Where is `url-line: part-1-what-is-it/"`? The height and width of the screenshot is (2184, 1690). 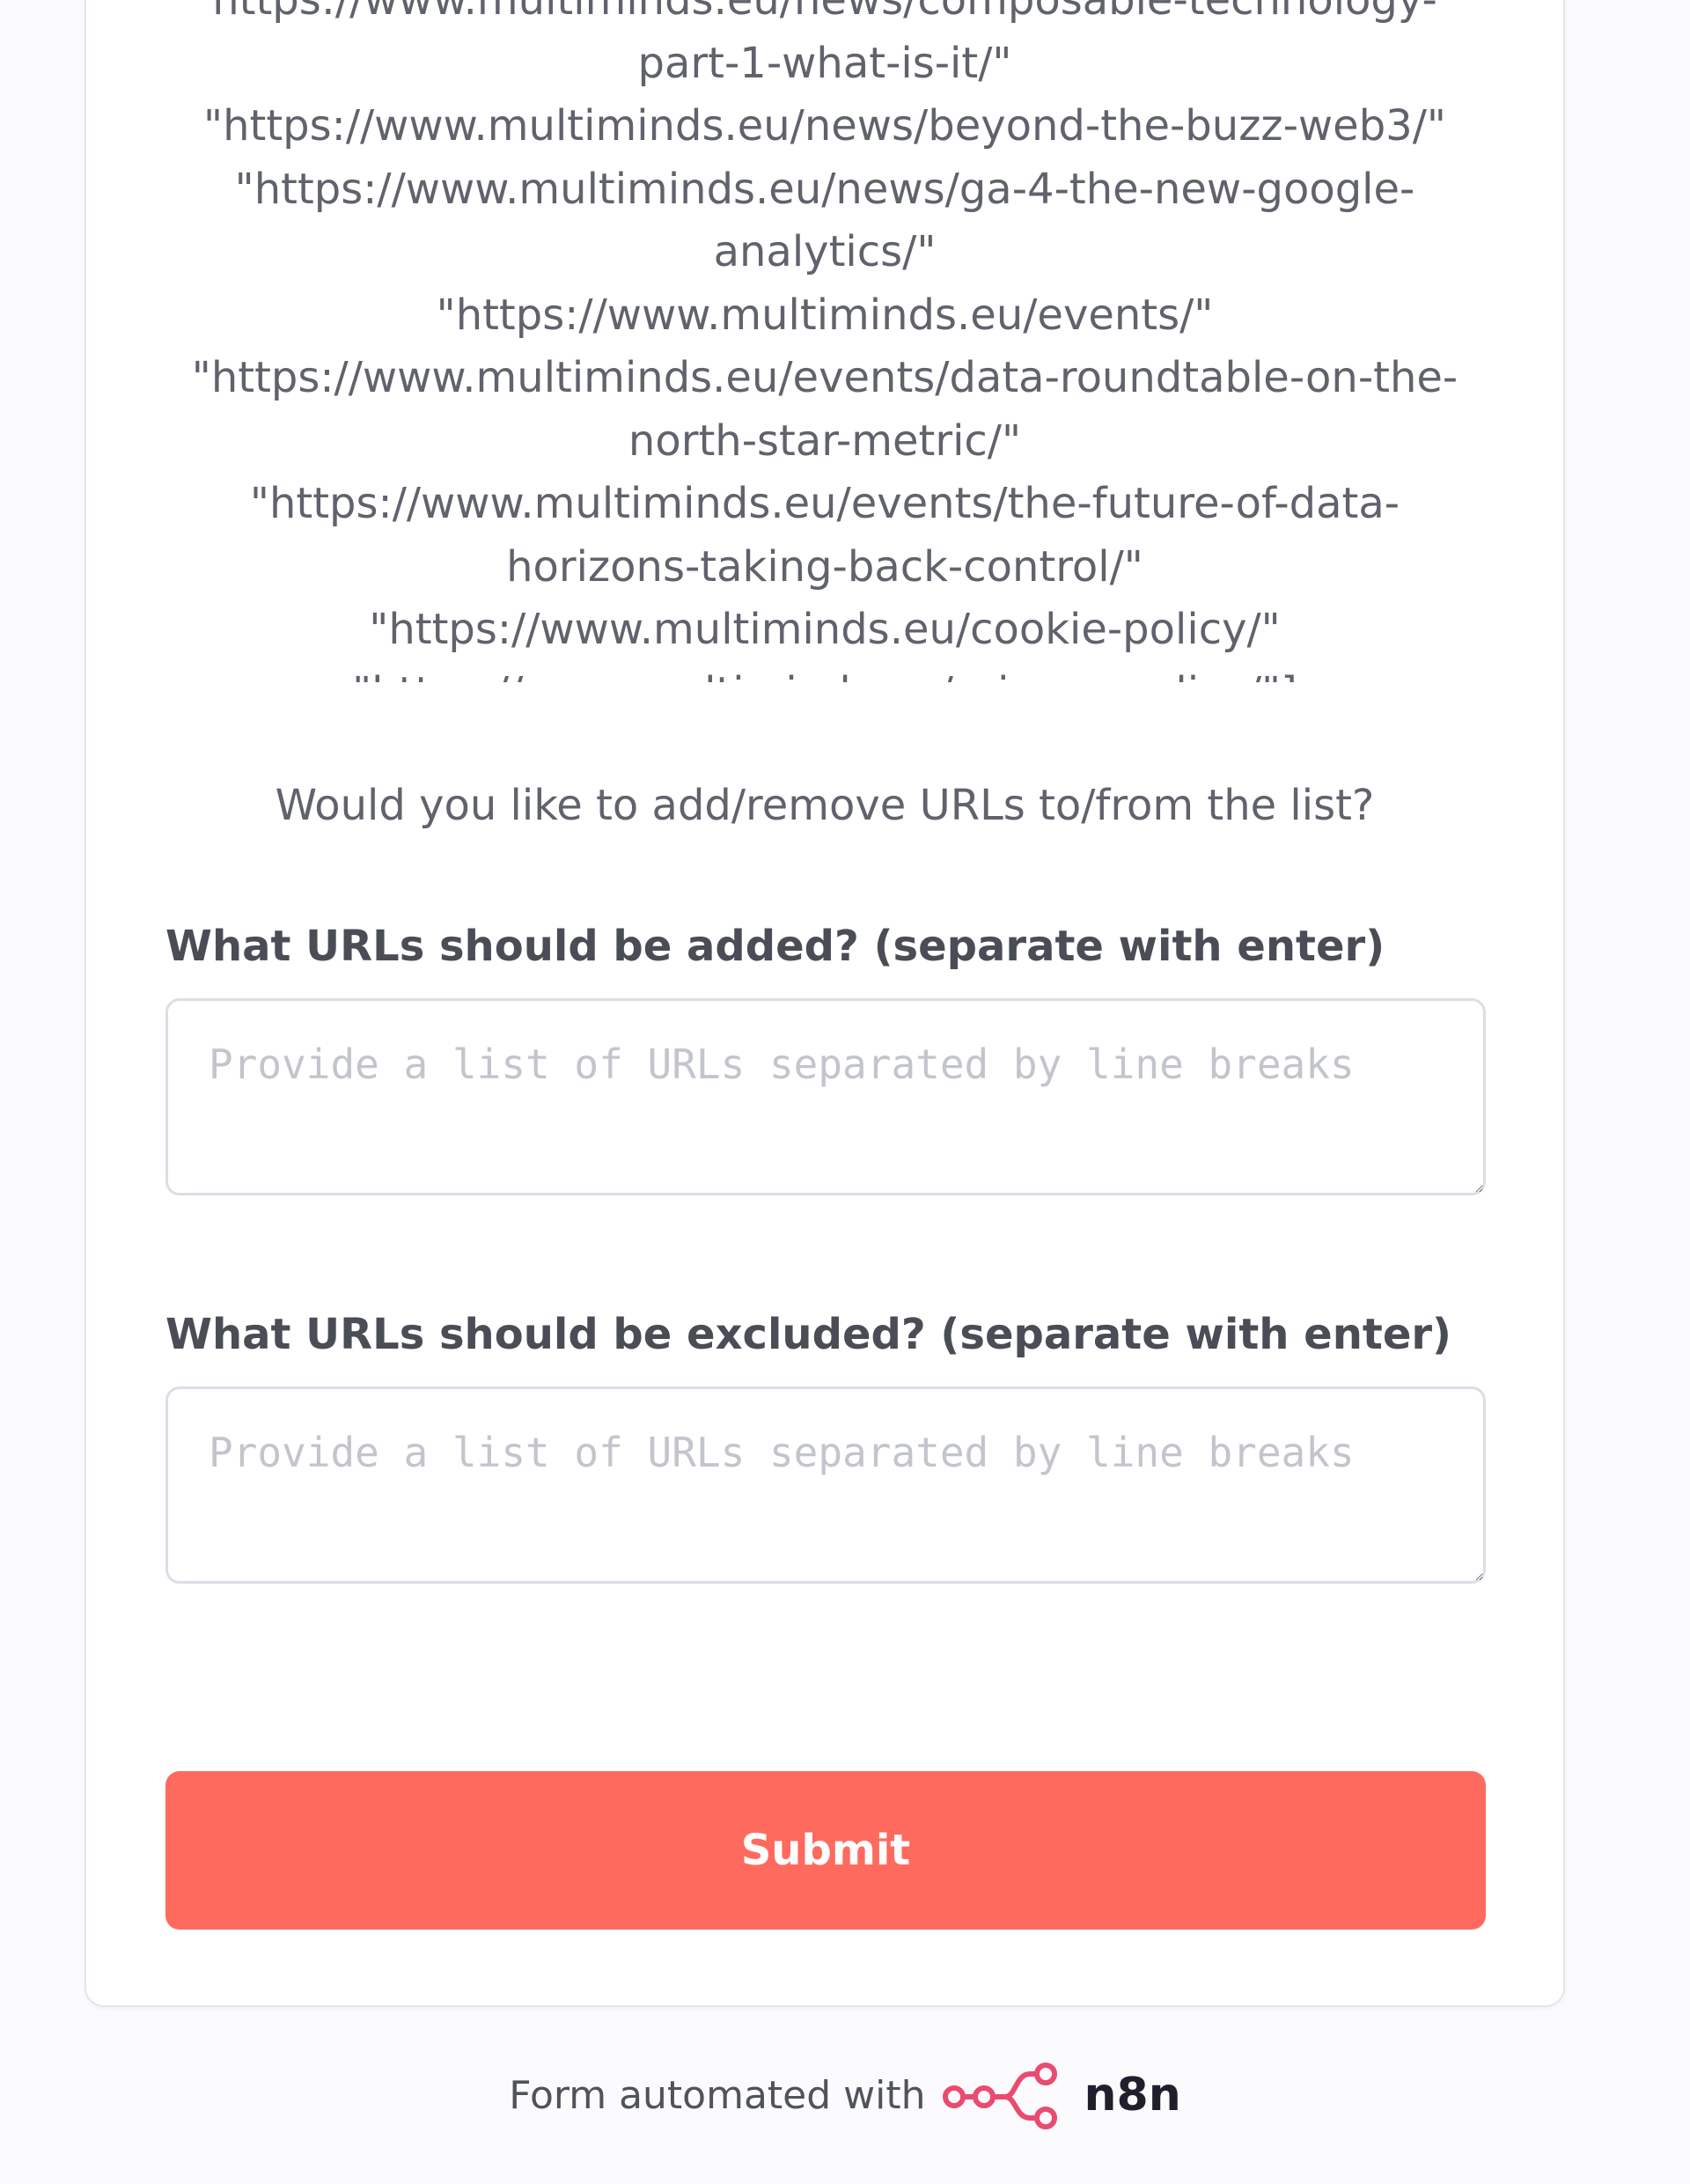
url-line: part-1-what-is-it/" is located at coordinates (825, 63).